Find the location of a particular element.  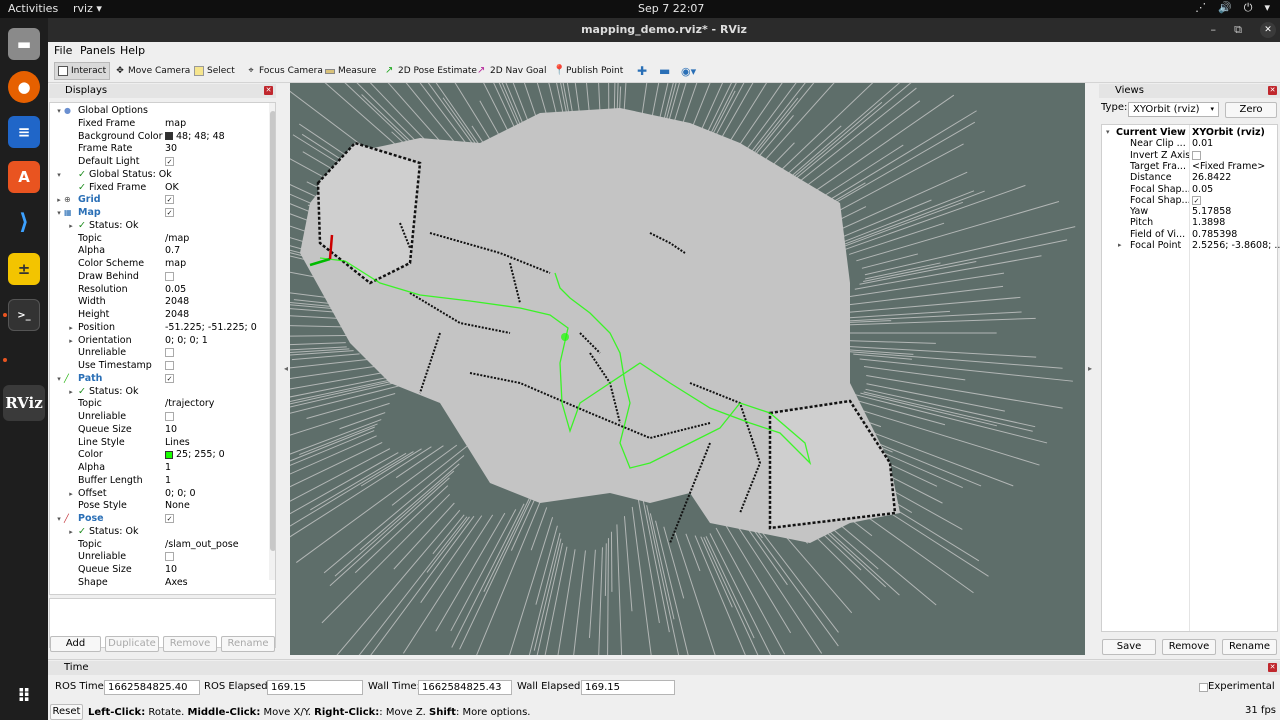

collapse-right-icon: ▸ is located at coordinates (1090, 368).